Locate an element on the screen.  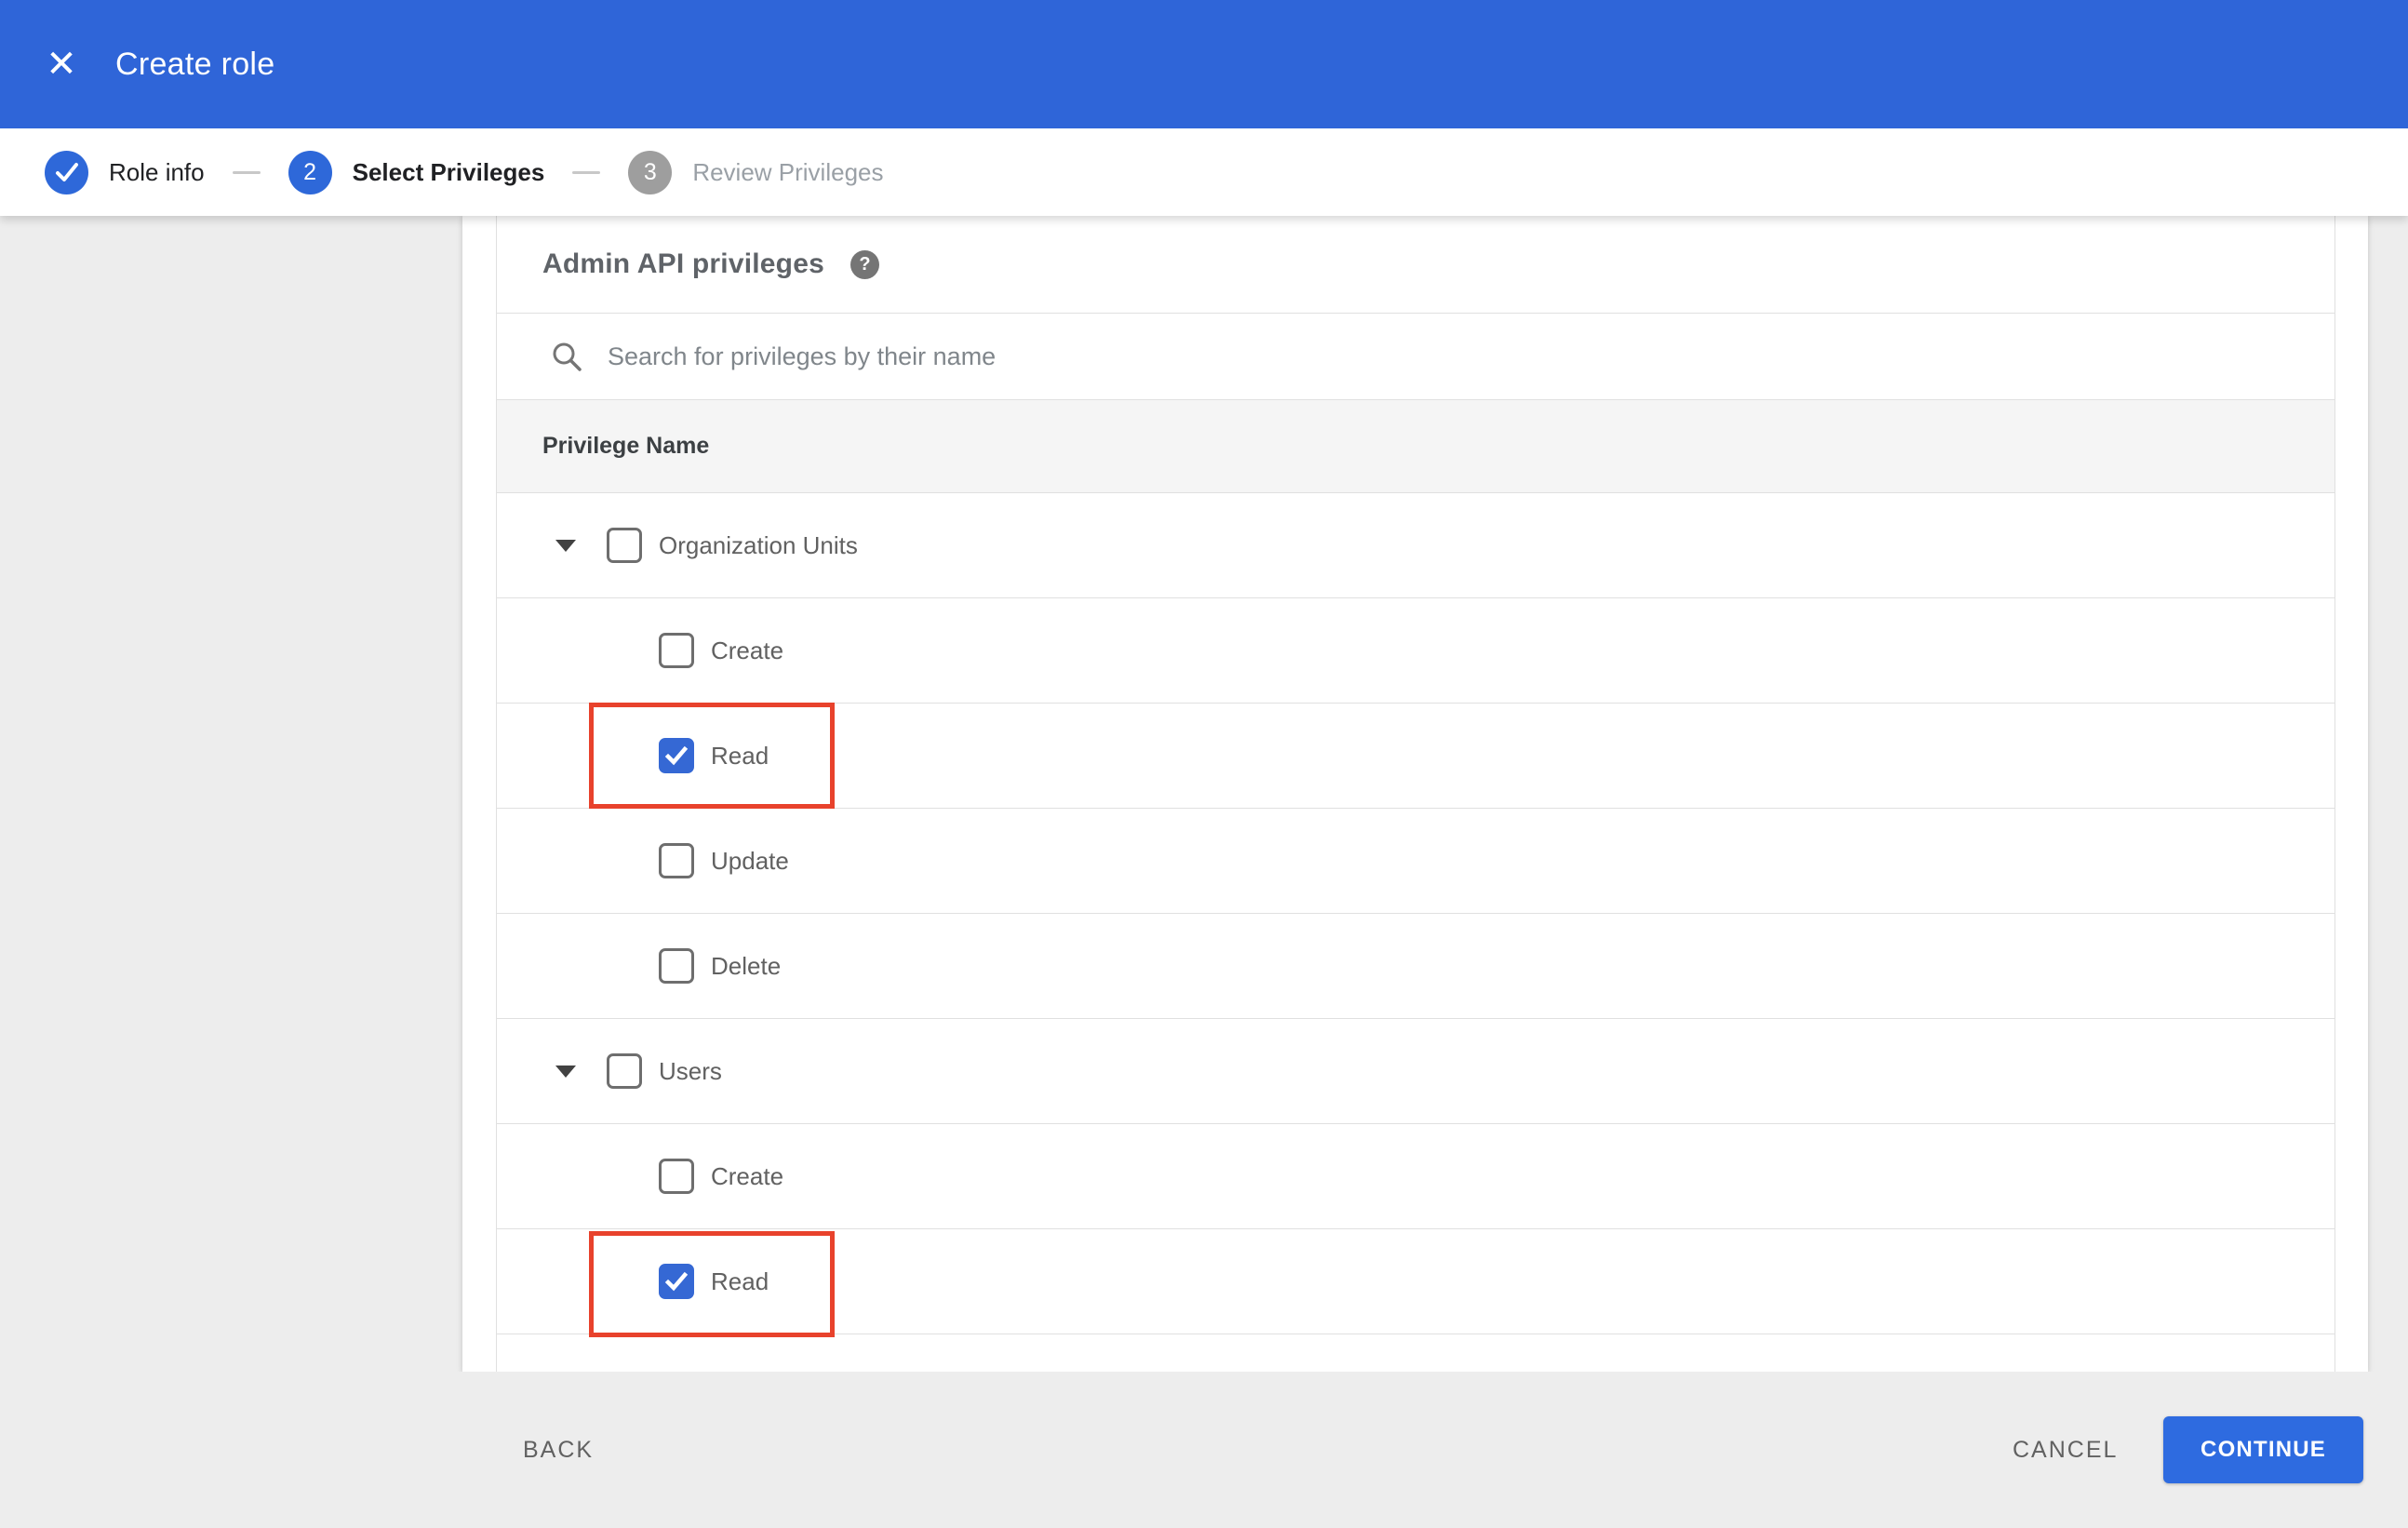
step-number: 2 is located at coordinates (310, 172).